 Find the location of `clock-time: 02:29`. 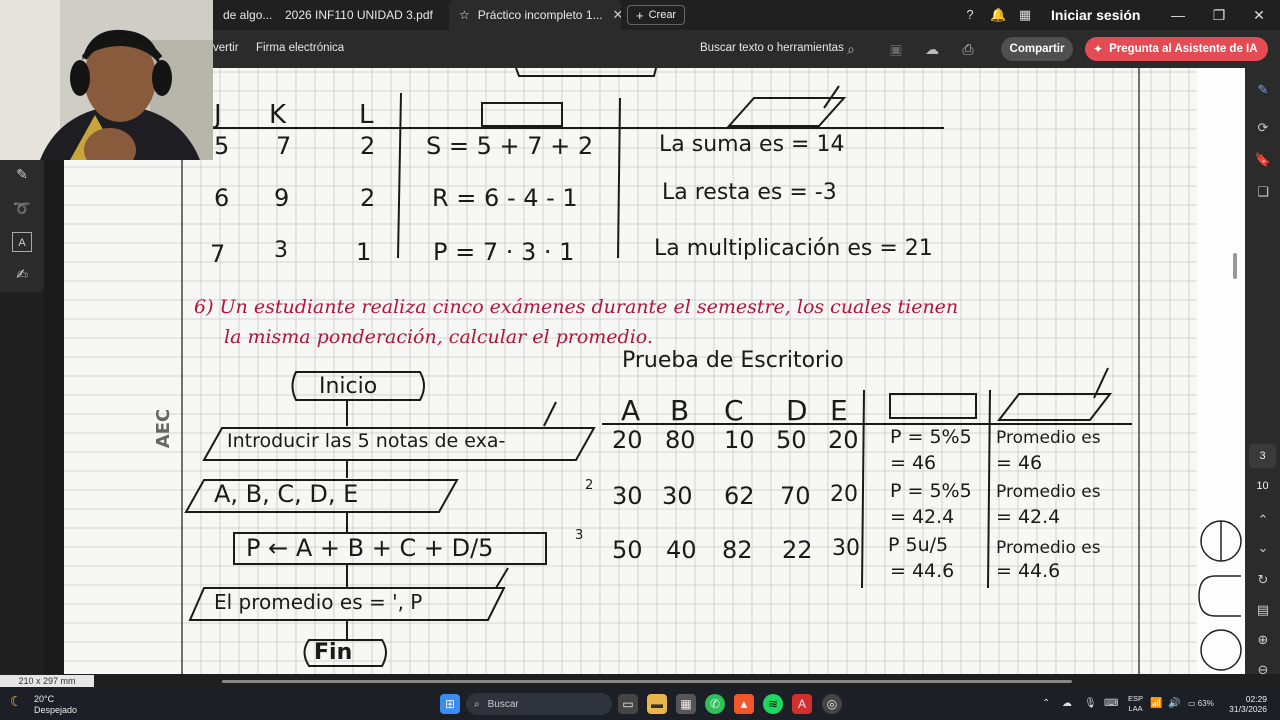

clock-time: 02:29 is located at coordinates (1256, 699).